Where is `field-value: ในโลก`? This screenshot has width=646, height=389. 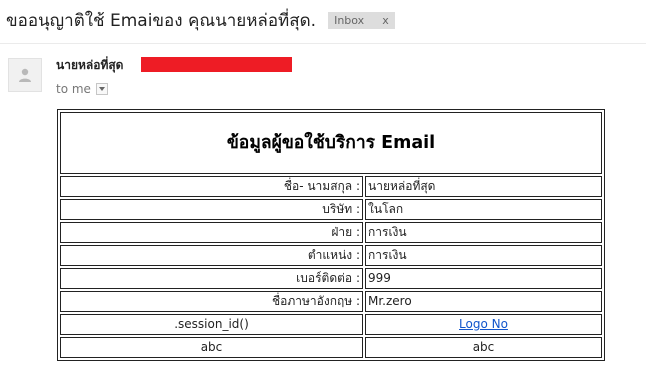
field-value: ในโลก is located at coordinates (483, 209).